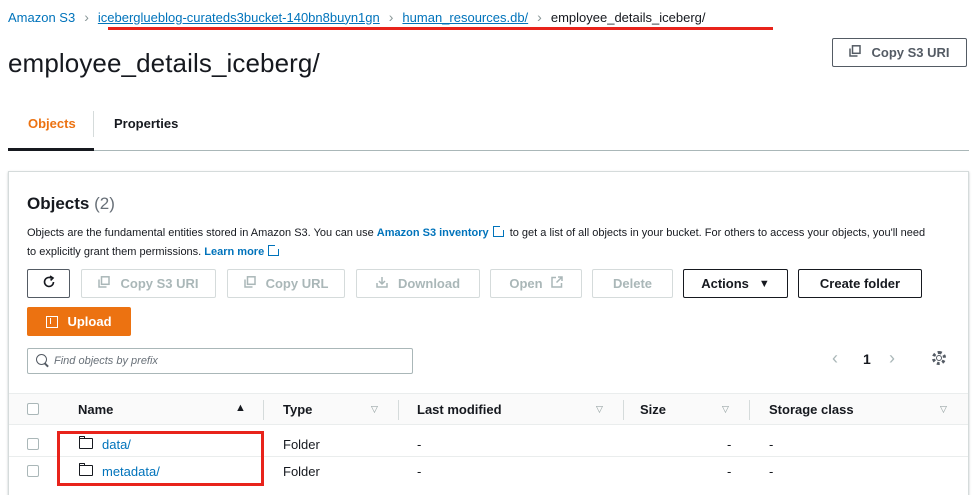  I want to click on breadcrumb-current: employee_details_iceberg/, so click(628, 17).